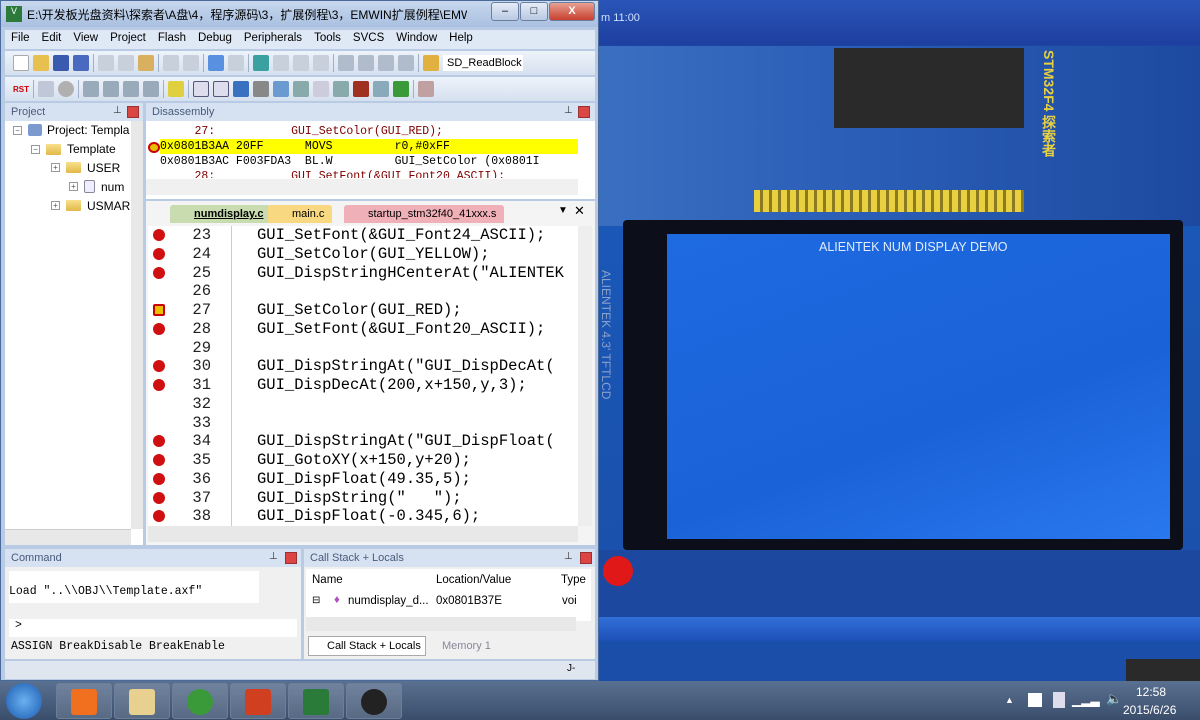 Image resolution: width=1200 pixels, height=720 pixels. What do you see at coordinates (1149, 710) in the screenshot?
I see `clock-date: 2015/6/26` at bounding box center [1149, 710].